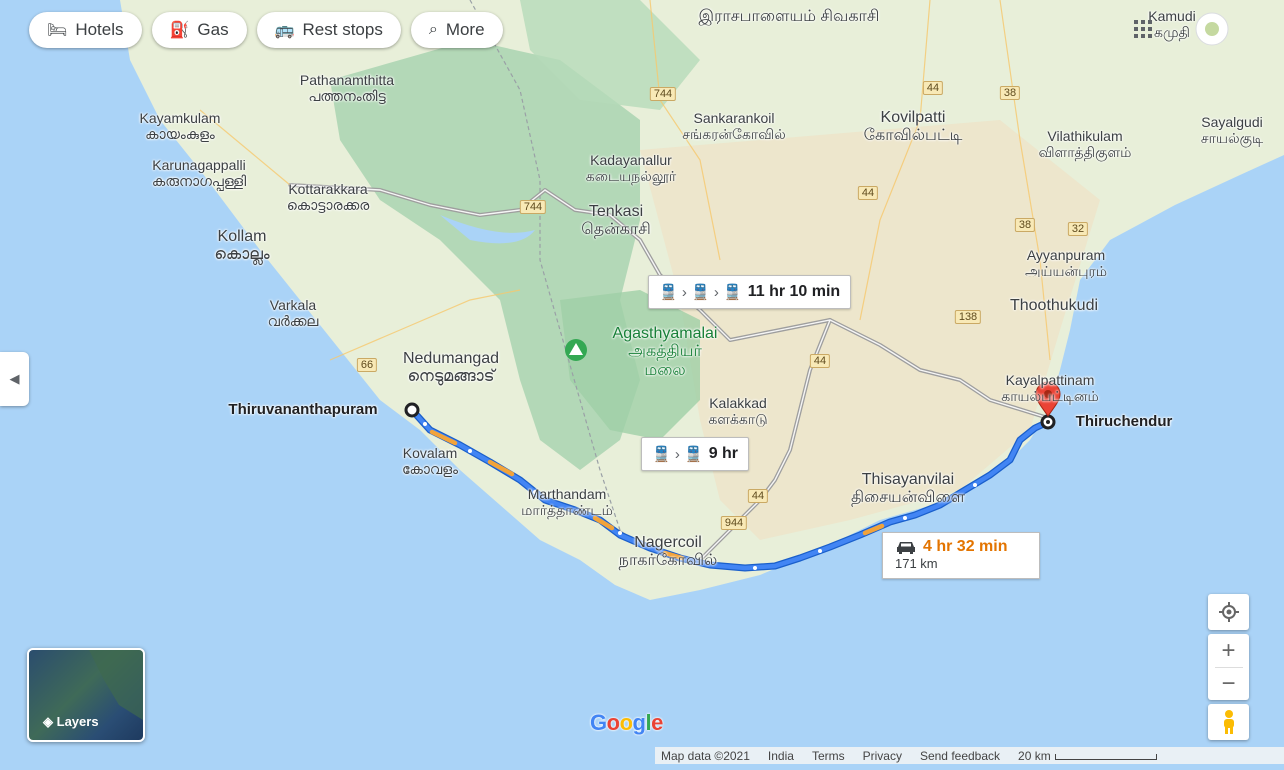 Image resolution: width=1284 pixels, height=770 pixels. Describe the element at coordinates (908, 489) in the screenshot. I see `place-thisayanvilai: Thisayanvilai திசையன்விளை` at that location.